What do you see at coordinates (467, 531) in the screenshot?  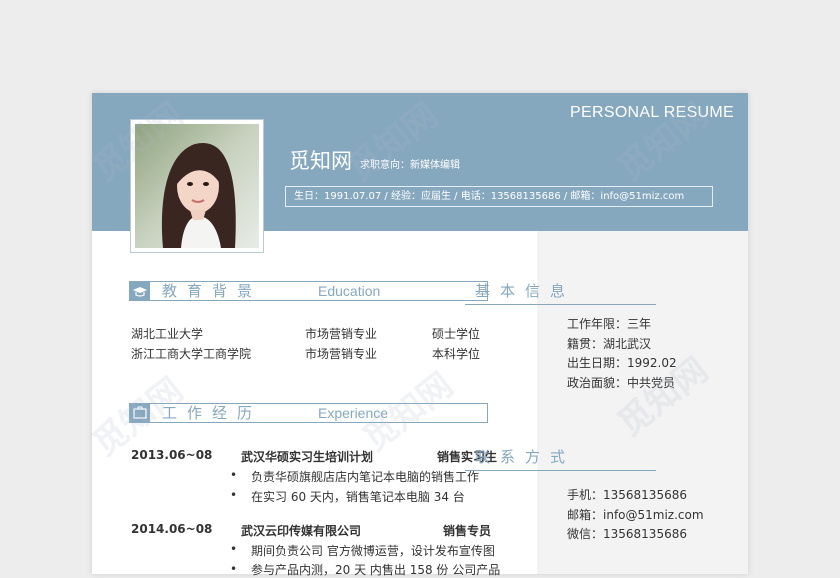 I see `job-role-2: 销售专员` at bounding box center [467, 531].